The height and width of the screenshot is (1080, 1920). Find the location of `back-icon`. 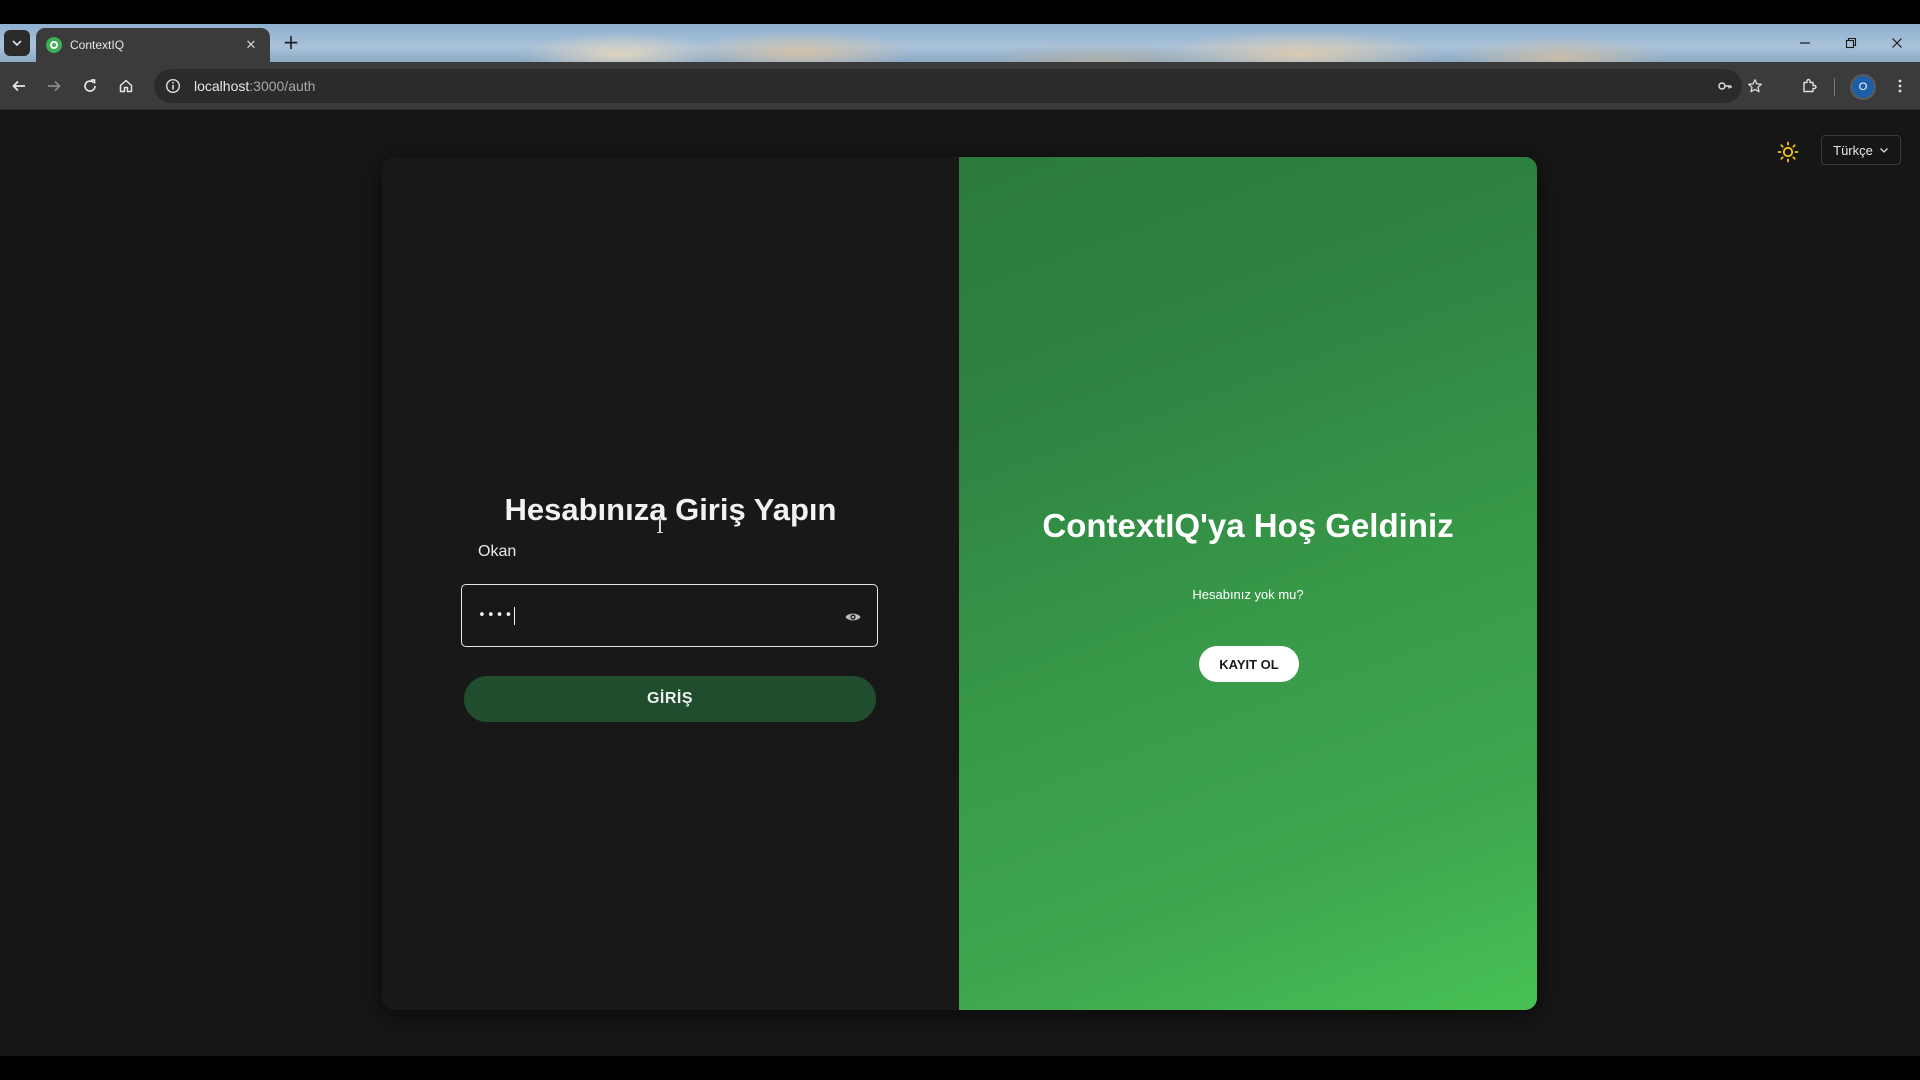

back-icon is located at coordinates (18, 86).